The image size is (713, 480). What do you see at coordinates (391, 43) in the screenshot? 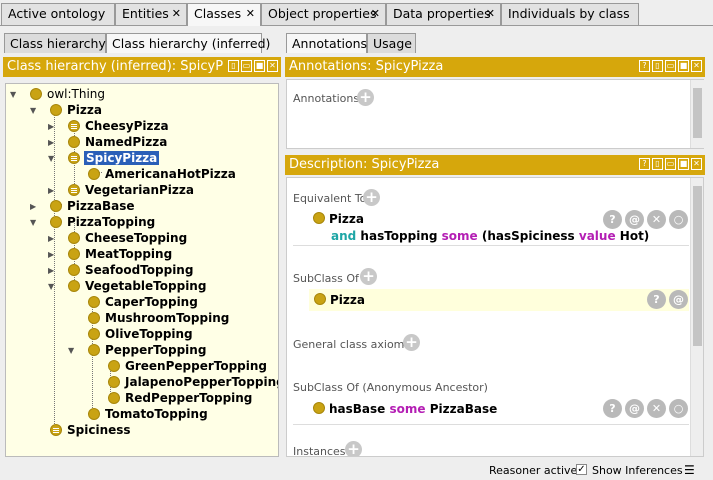
I see `subtab-usage: Usage` at bounding box center [391, 43].